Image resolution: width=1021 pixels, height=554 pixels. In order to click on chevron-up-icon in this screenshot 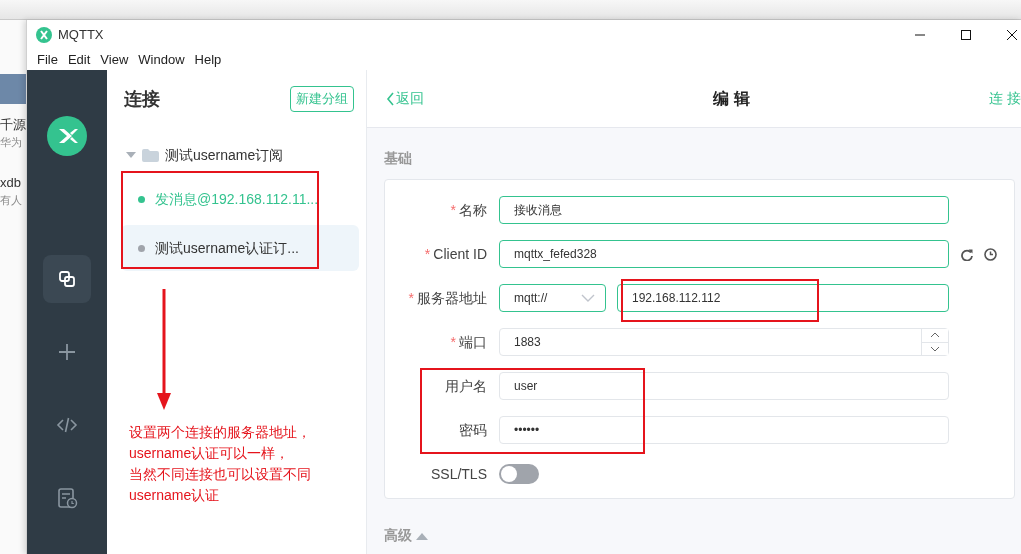, I will do `click(935, 335)`.